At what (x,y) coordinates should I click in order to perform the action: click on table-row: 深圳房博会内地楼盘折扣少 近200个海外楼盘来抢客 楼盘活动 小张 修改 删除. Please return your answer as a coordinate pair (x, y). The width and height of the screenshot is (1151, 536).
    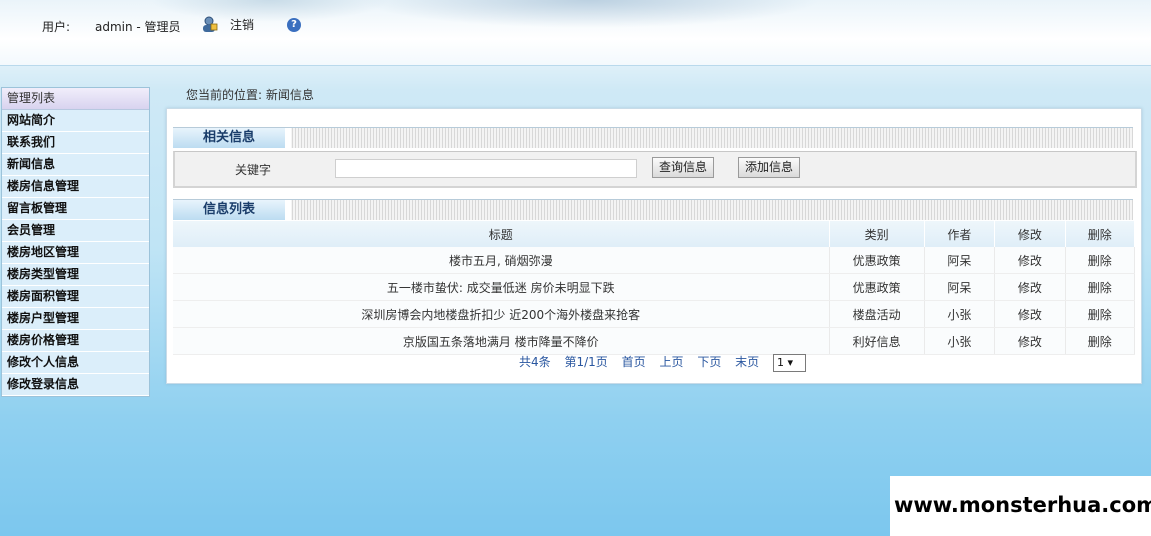
    Looking at the image, I should click on (654, 314).